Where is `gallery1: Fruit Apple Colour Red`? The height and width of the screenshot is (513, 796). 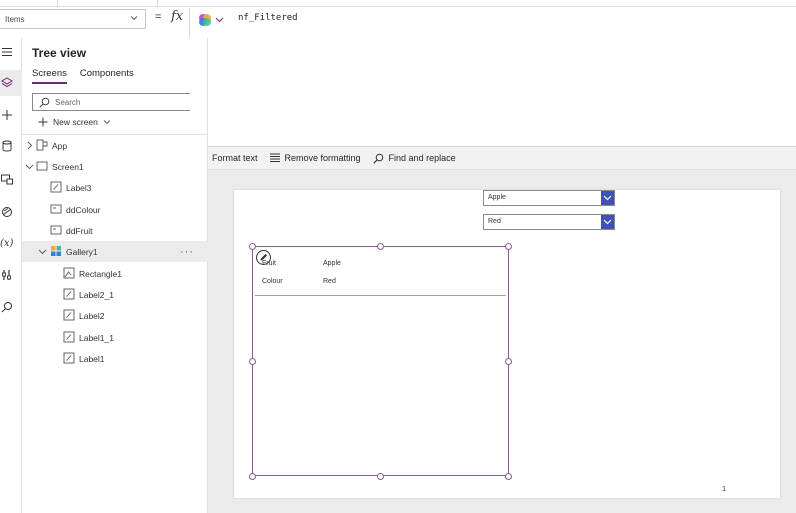 gallery1: Fruit Apple Colour Red is located at coordinates (380, 361).